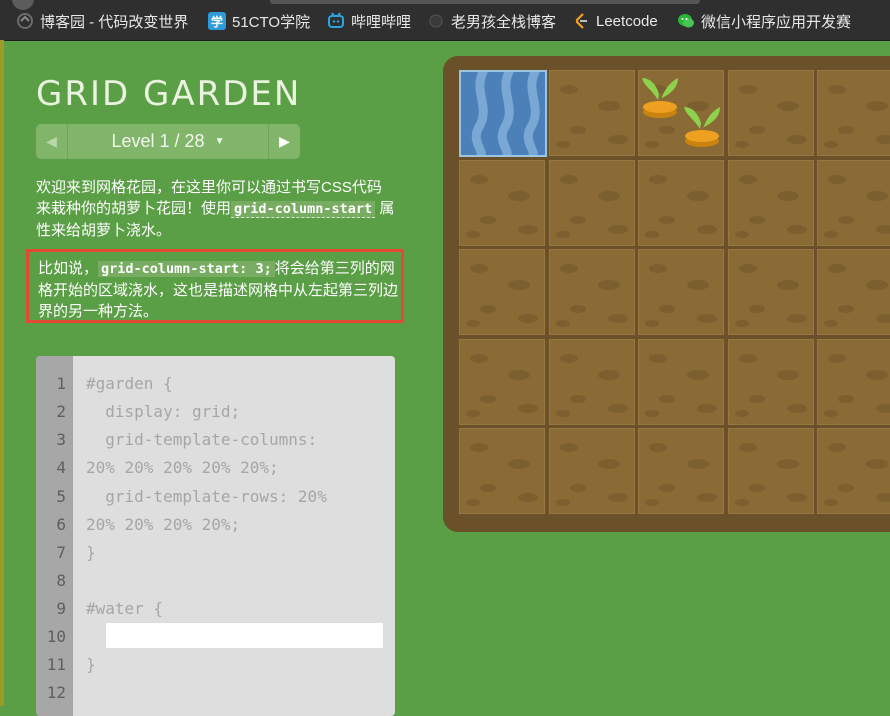 The width and height of the screenshot is (890, 716). Describe the element at coordinates (61, 580) in the screenshot. I see `line-number: 8` at that location.